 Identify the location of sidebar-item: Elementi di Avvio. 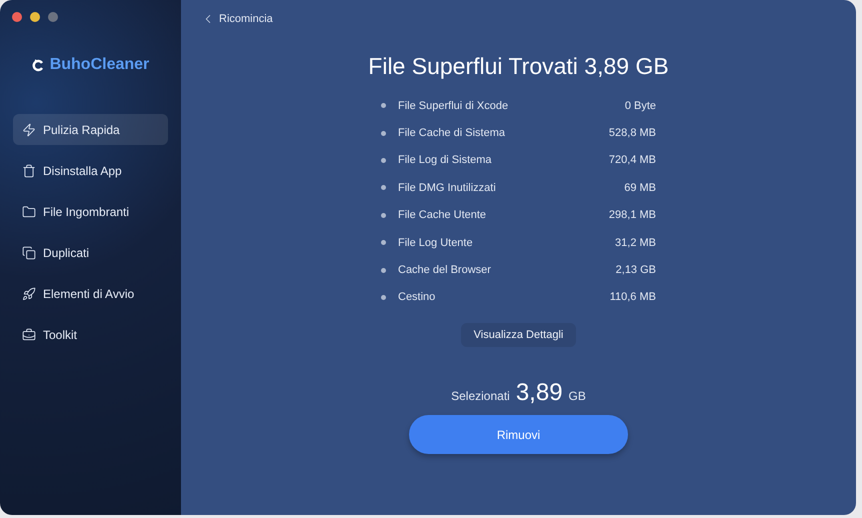
(90, 293).